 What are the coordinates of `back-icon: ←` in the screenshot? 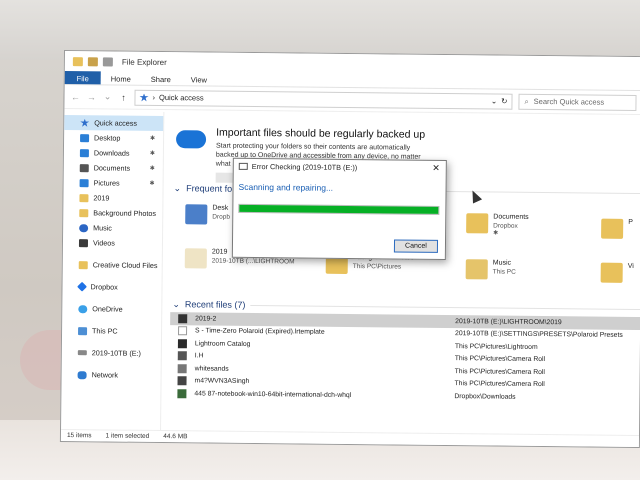 It's located at (75, 97).